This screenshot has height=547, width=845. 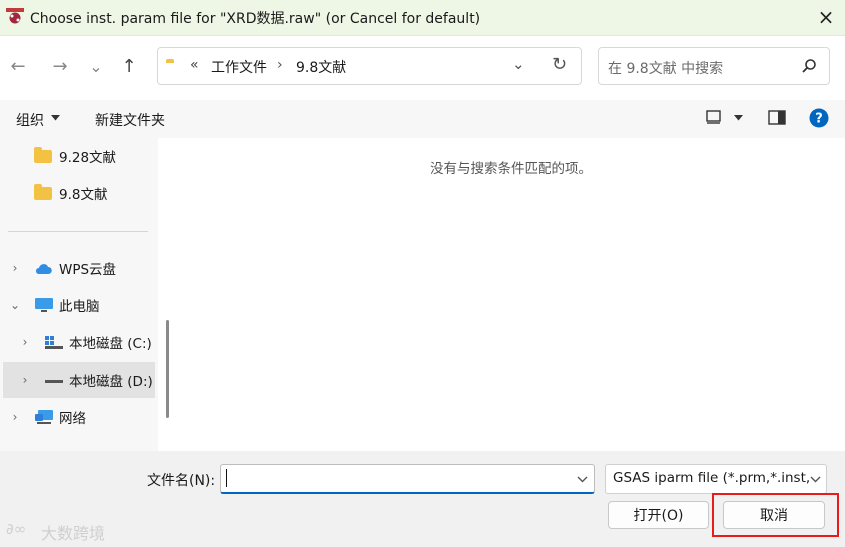 I want to click on refresh-icon: ↻, so click(x=559, y=64).